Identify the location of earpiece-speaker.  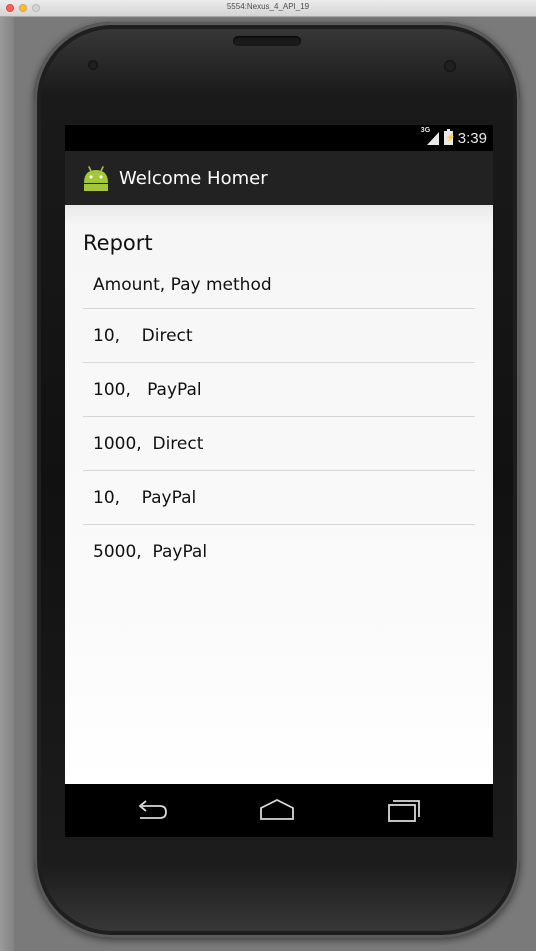
(267, 41).